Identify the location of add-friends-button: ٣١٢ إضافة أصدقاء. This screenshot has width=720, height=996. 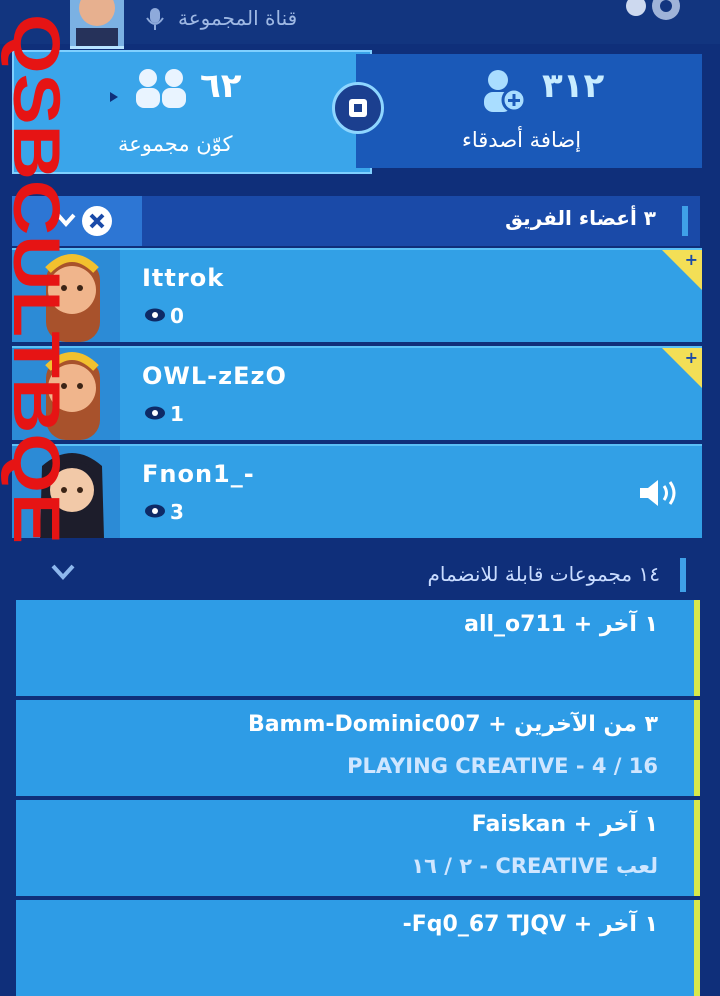
(529, 111).